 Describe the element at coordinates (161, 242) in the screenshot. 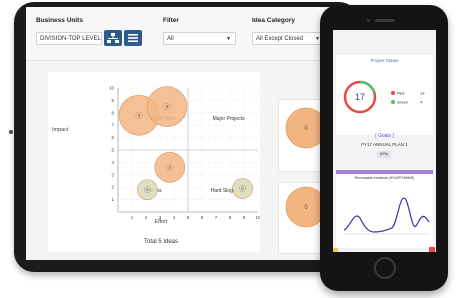

I see `total-ideas-label: Total 5 Ideas` at that location.